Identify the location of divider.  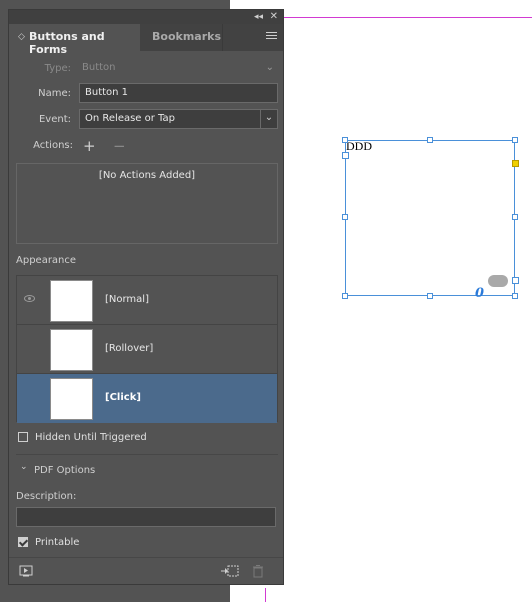
(147, 454).